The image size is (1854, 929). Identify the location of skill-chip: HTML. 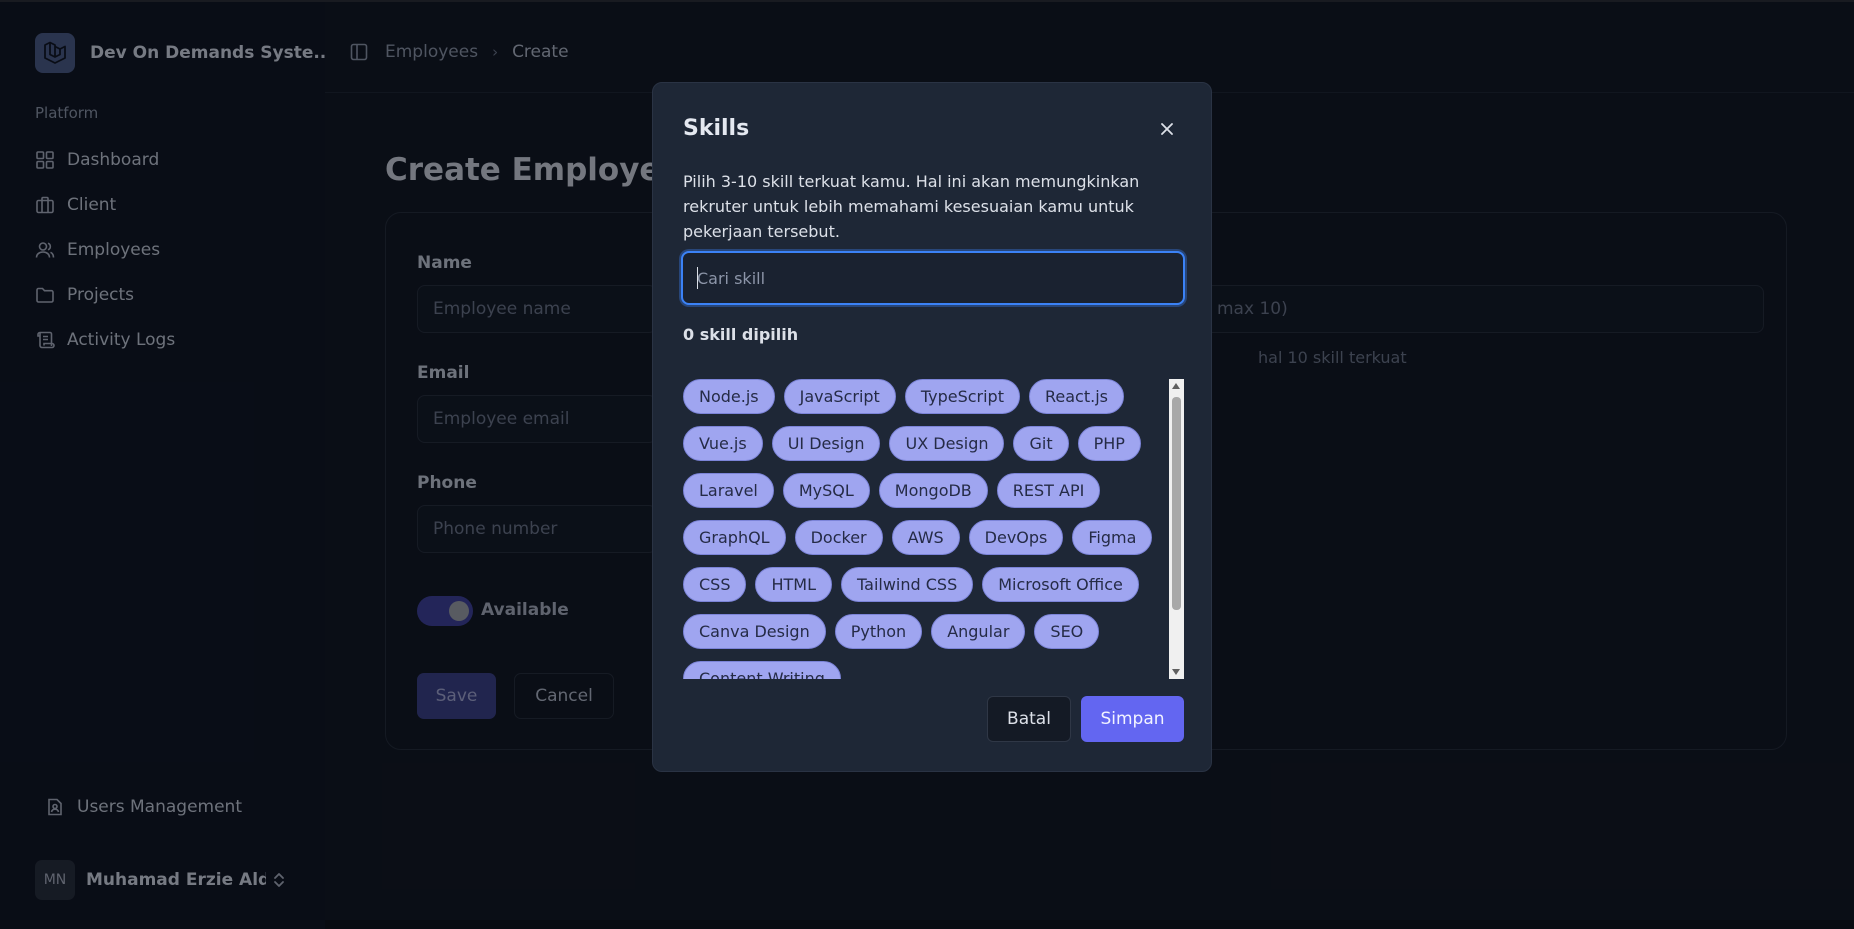
(794, 584).